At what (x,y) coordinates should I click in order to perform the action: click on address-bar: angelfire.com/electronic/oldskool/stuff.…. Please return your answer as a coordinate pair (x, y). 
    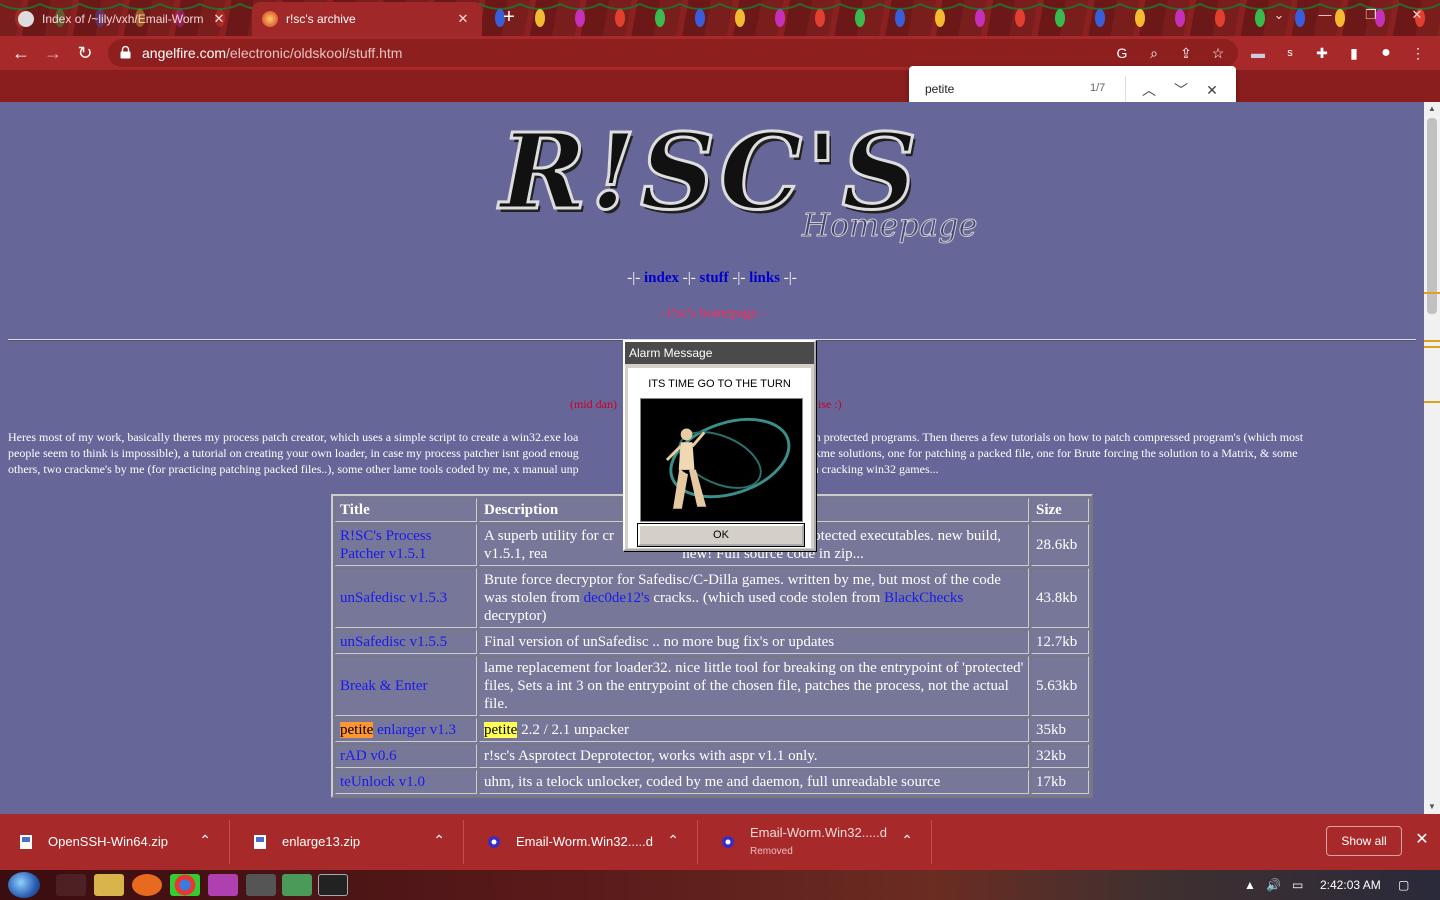
    Looking at the image, I should click on (673, 53).